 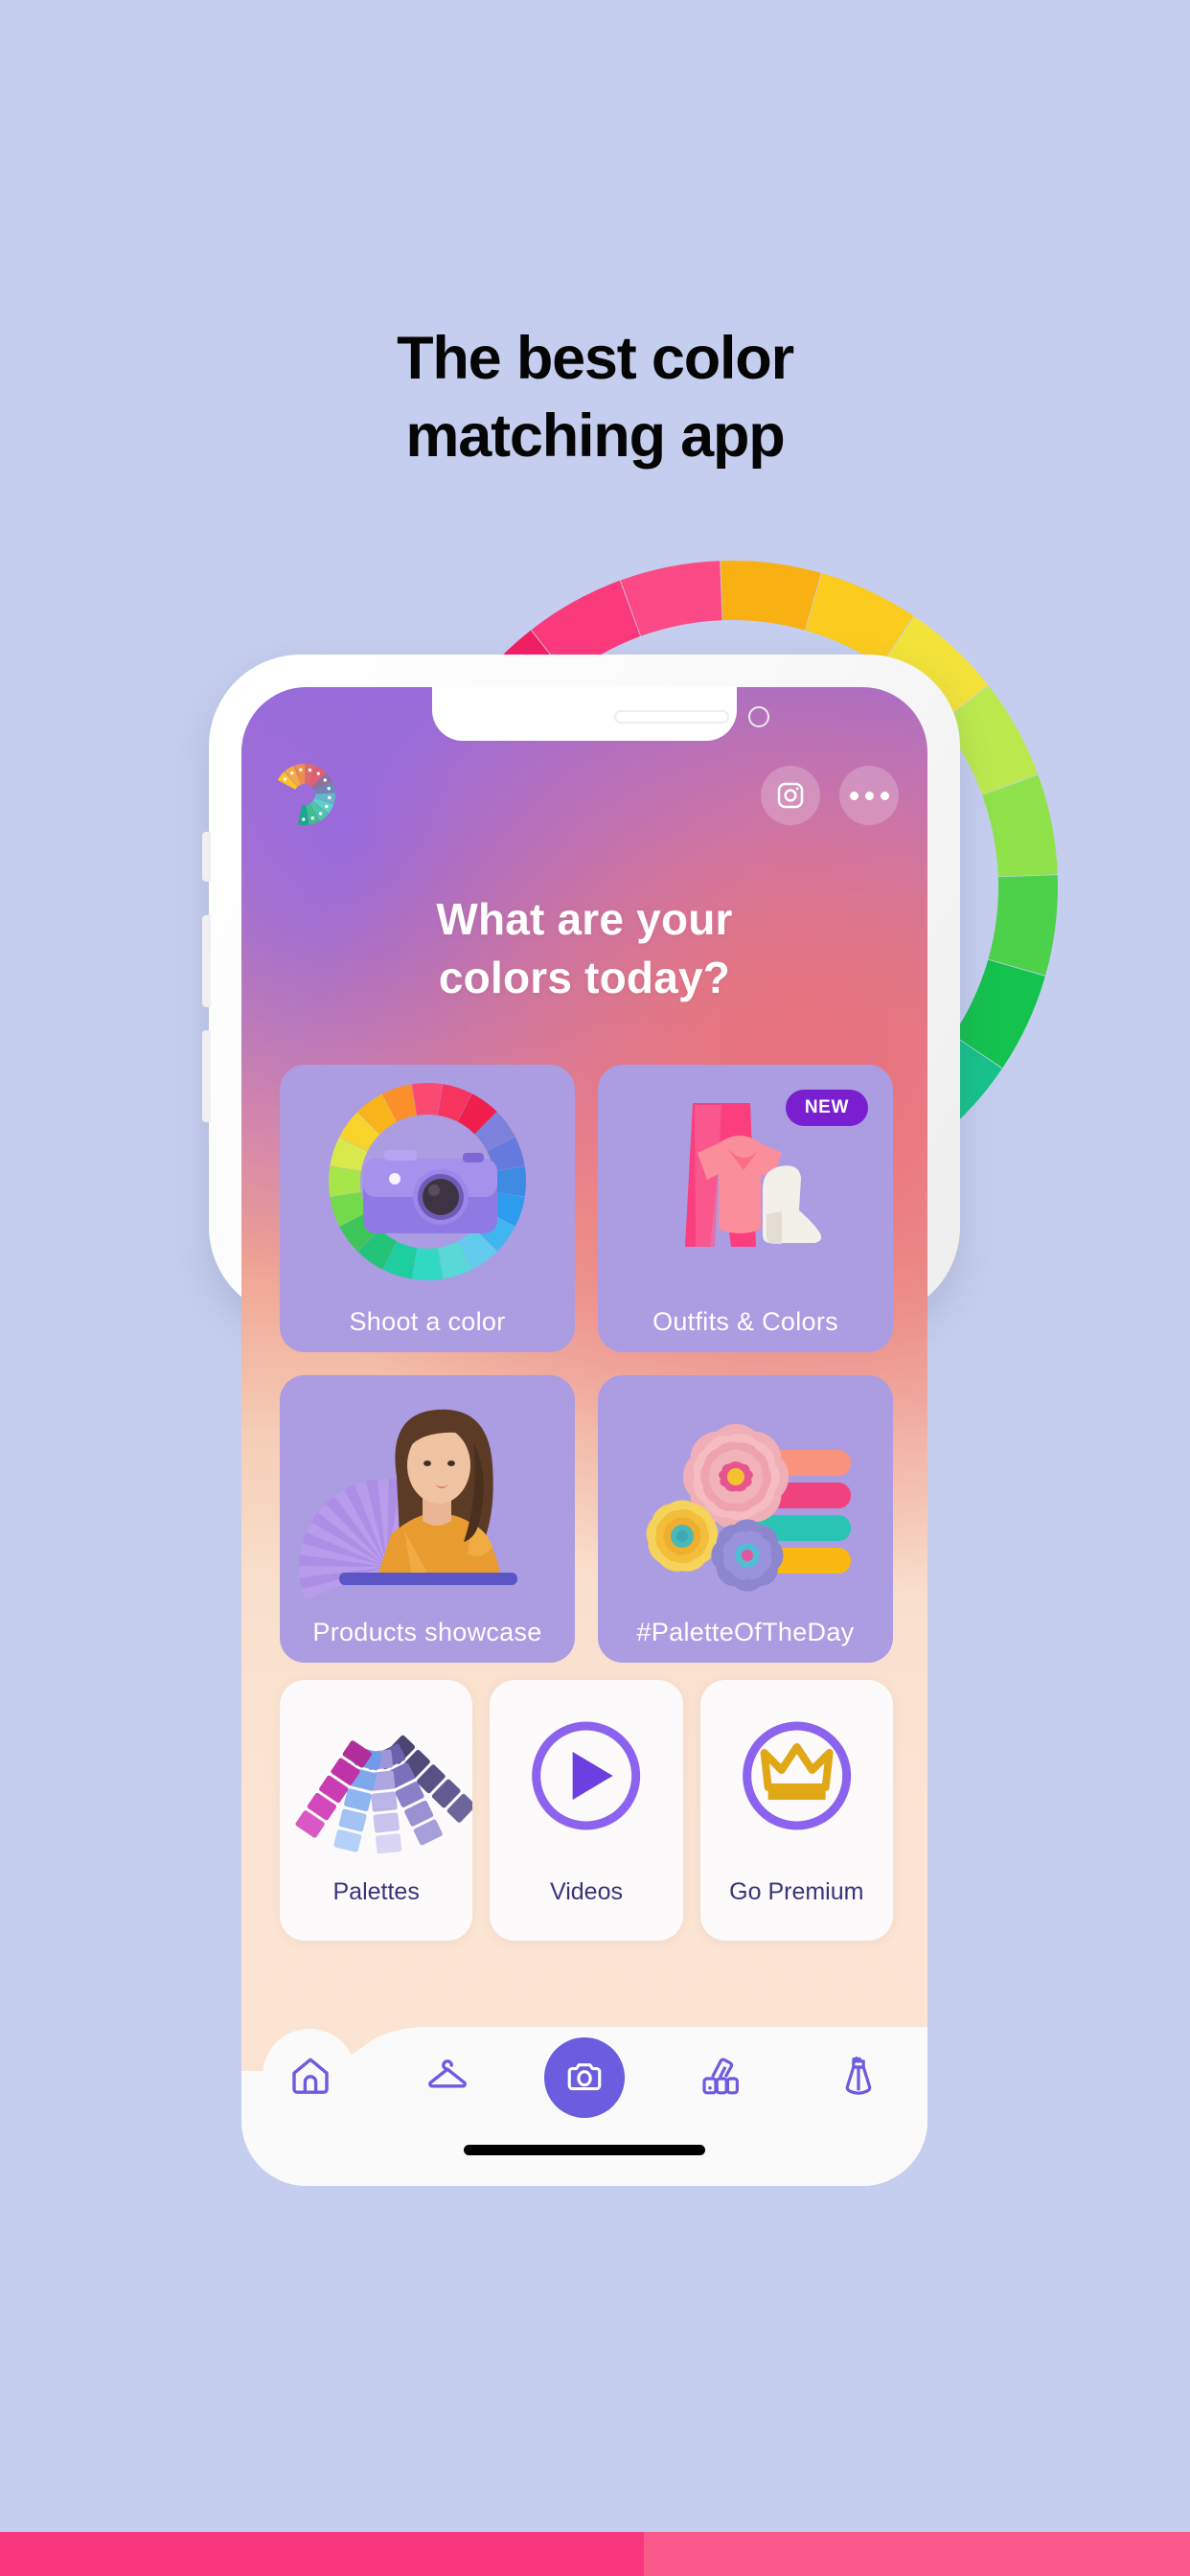 I want to click on nav-item-home, so click(x=310, y=2078).